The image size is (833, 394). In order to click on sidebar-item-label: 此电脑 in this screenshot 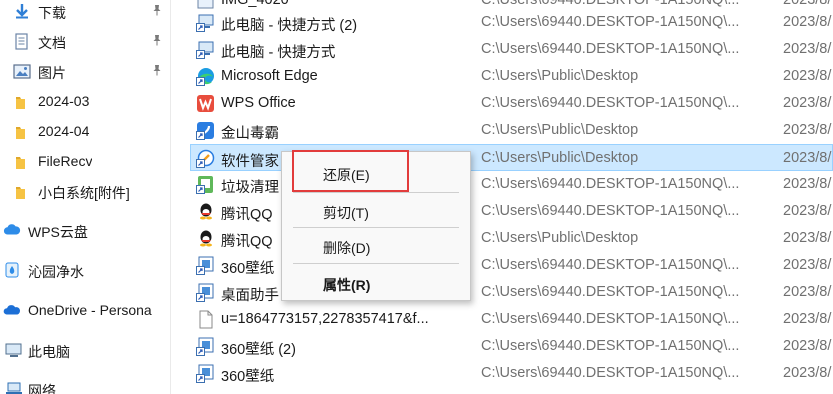, I will do `click(49, 352)`.